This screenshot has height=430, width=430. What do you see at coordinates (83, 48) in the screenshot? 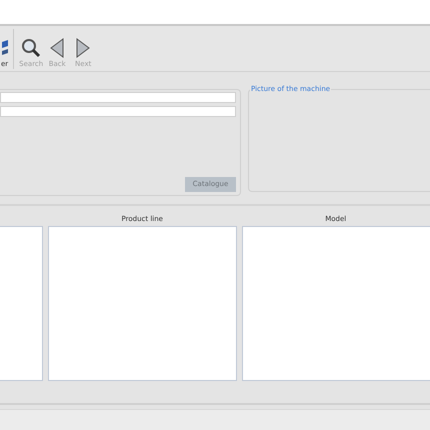
I see `right-triangle-icon` at bounding box center [83, 48].